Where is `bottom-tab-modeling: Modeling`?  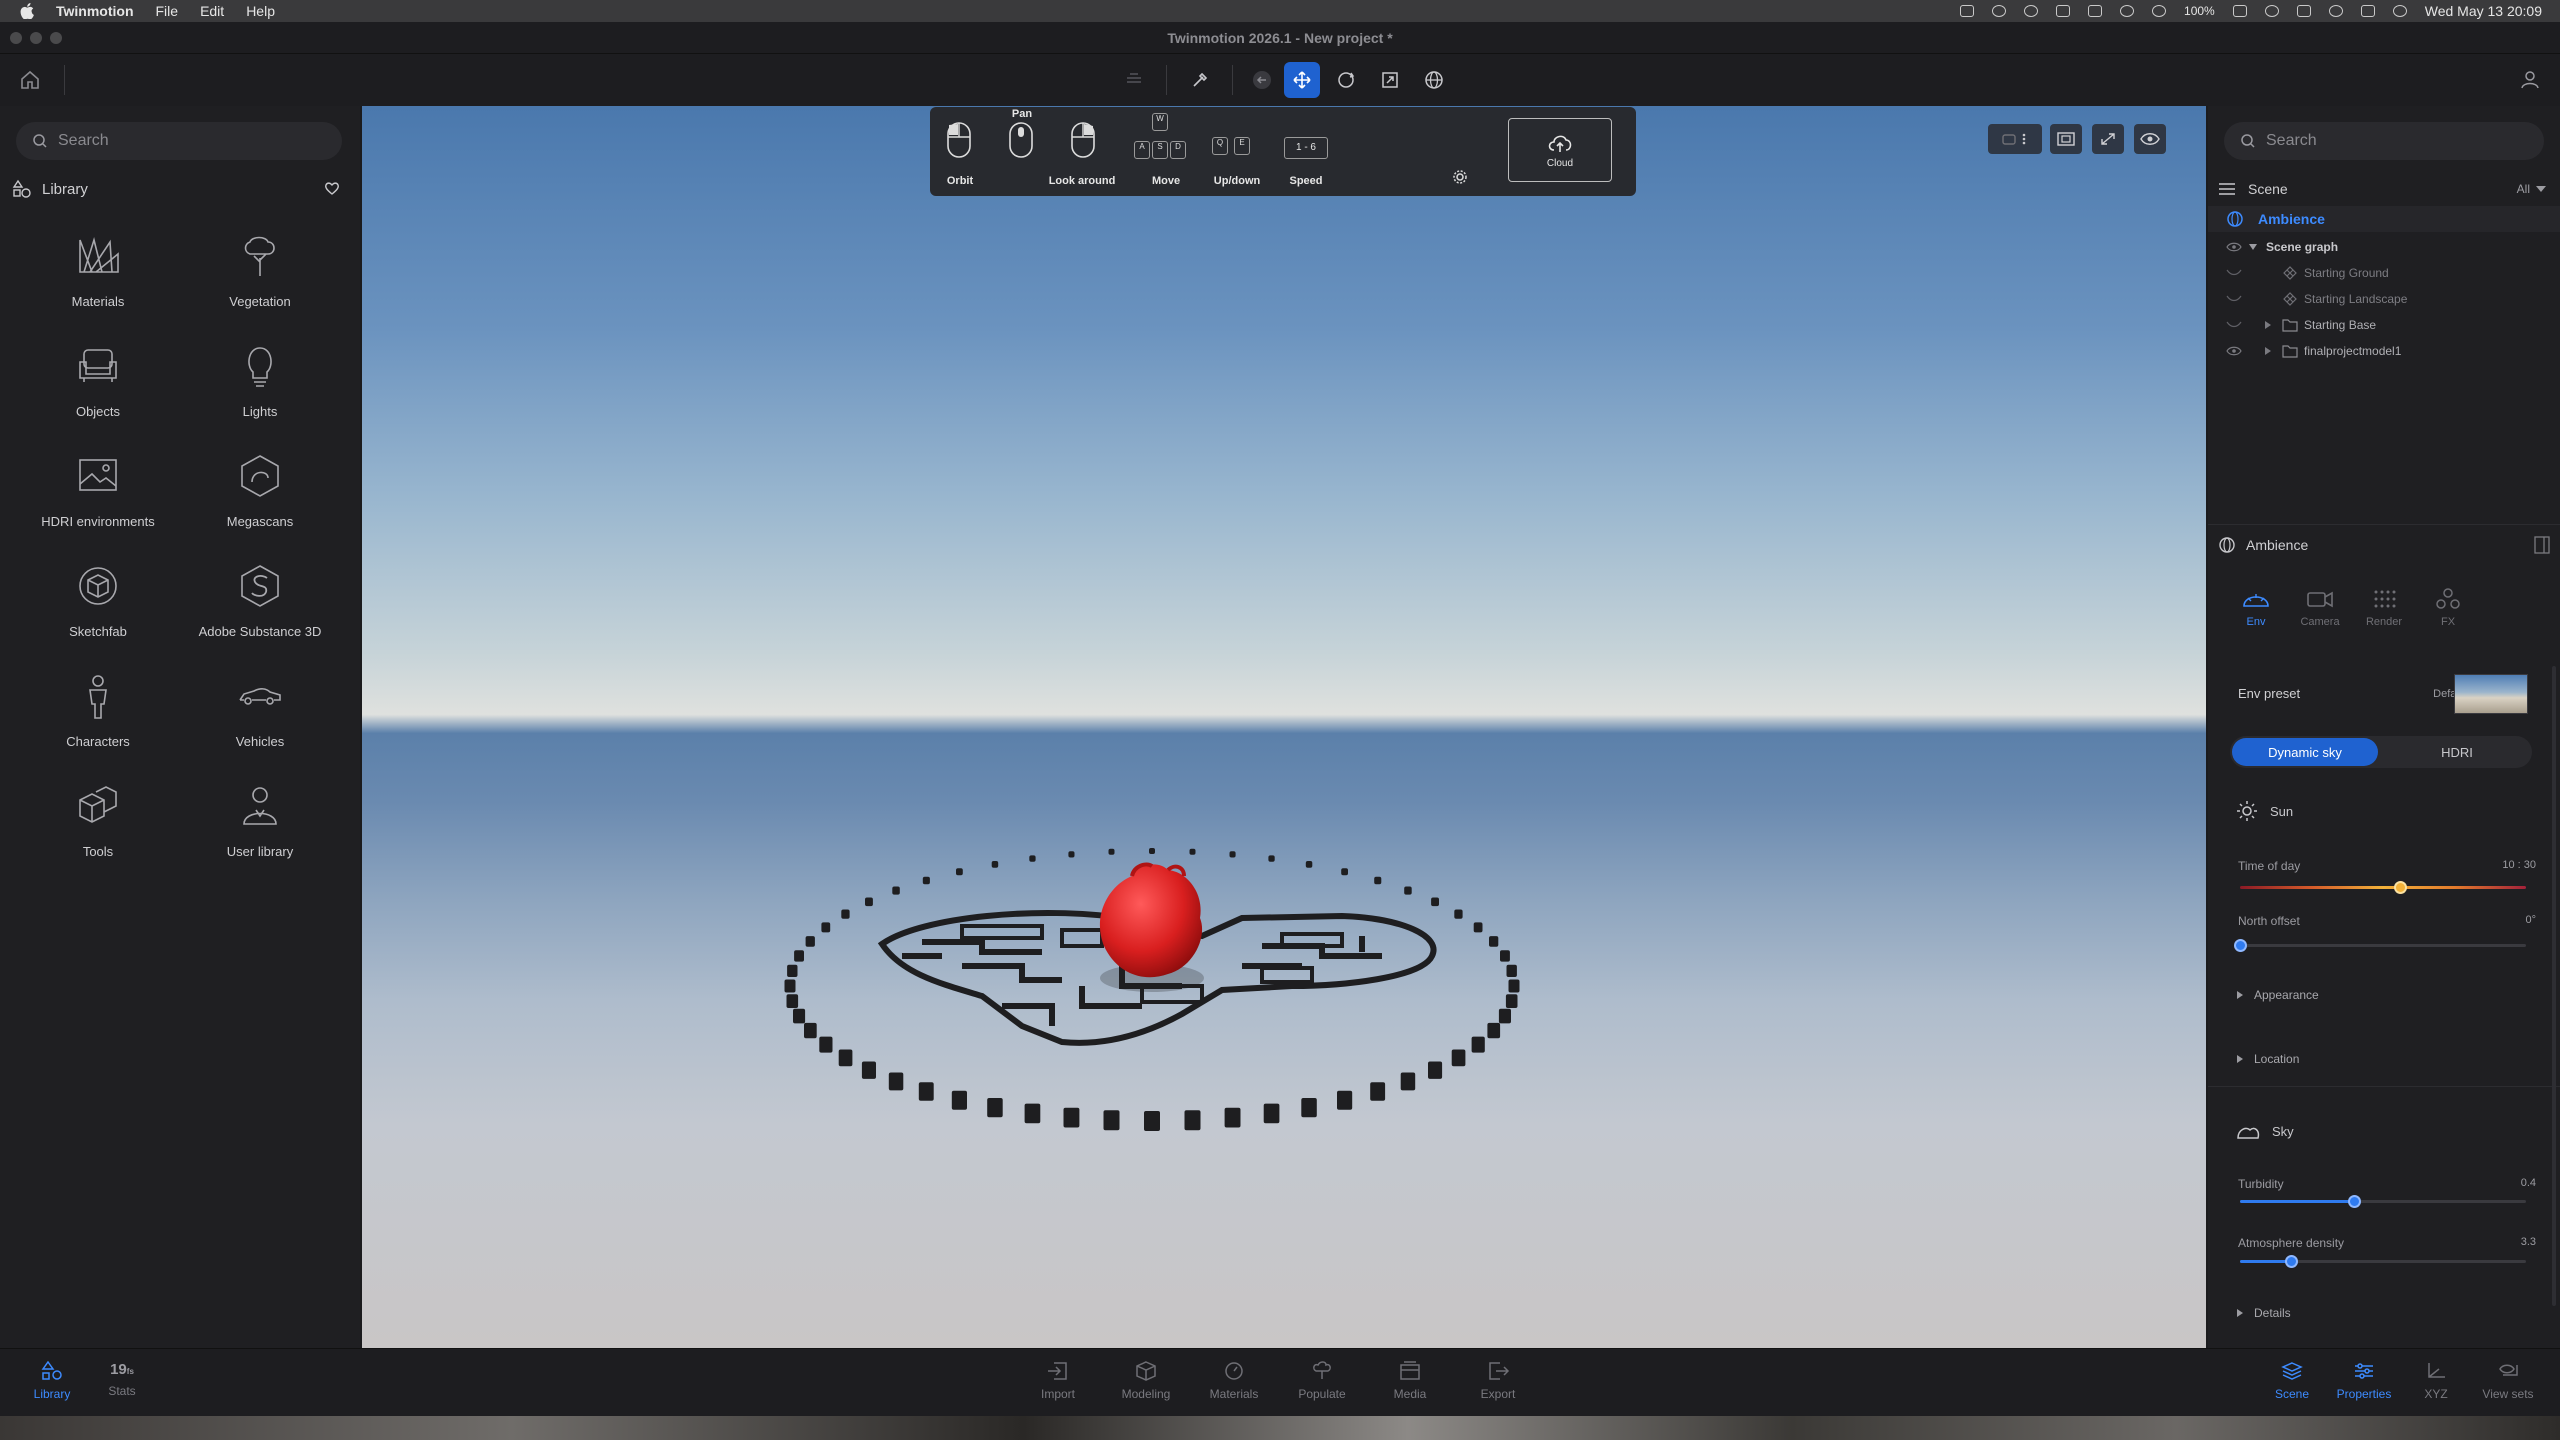
bottom-tab-modeling: Modeling is located at coordinates (1146, 1381).